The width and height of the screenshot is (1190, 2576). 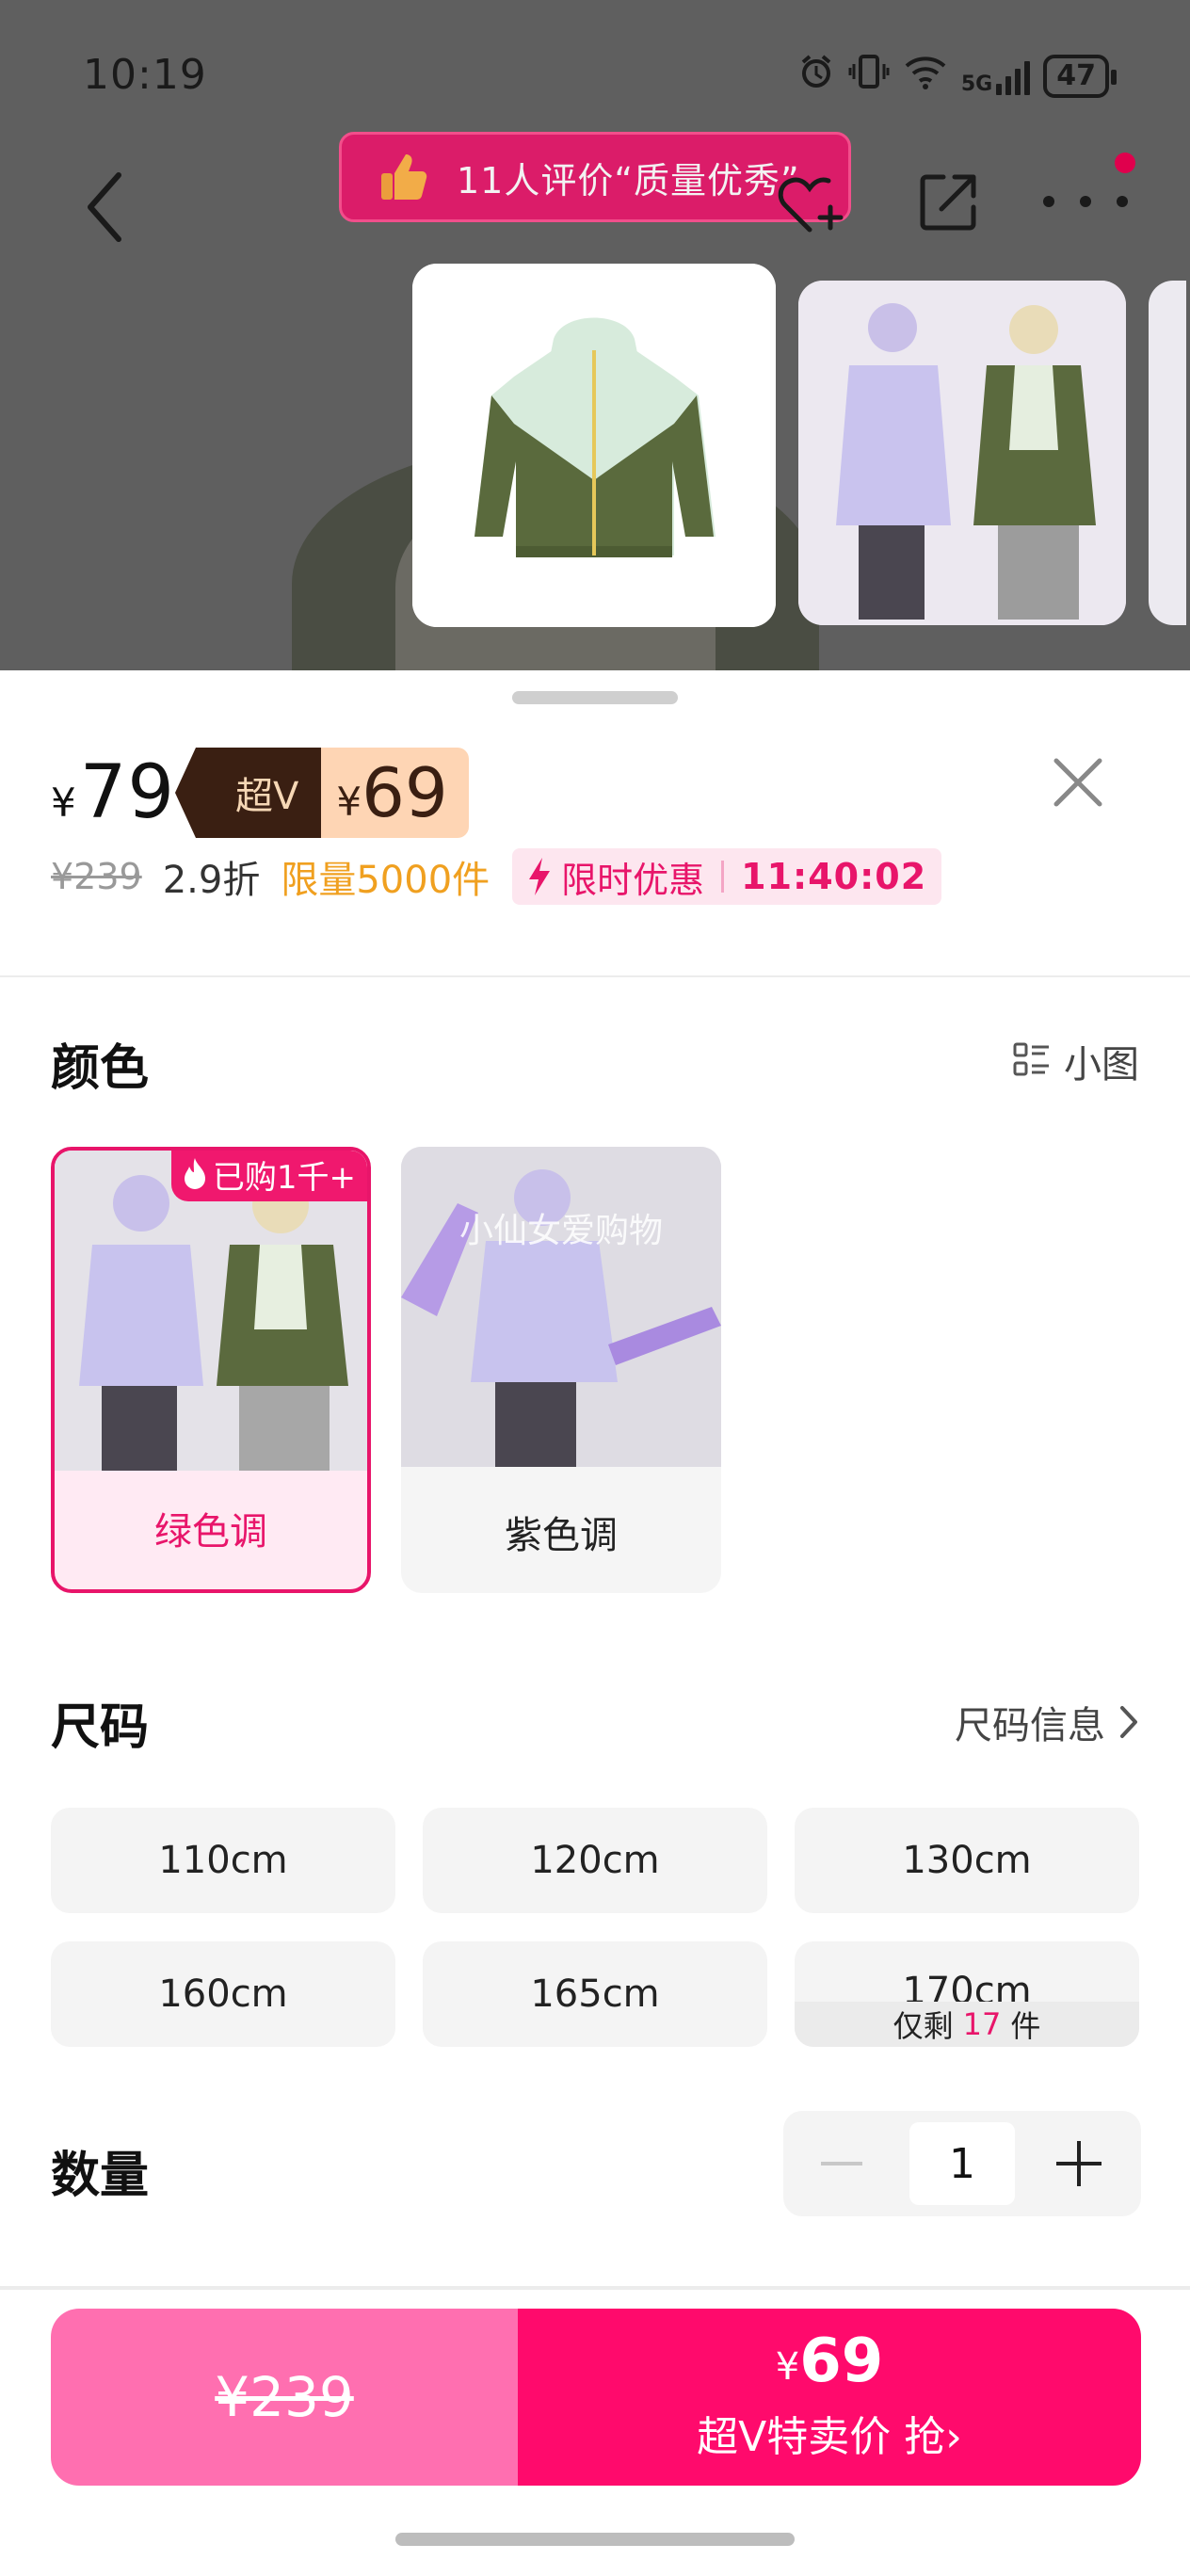 I want to click on price-currency: ¥, so click(x=63, y=802).